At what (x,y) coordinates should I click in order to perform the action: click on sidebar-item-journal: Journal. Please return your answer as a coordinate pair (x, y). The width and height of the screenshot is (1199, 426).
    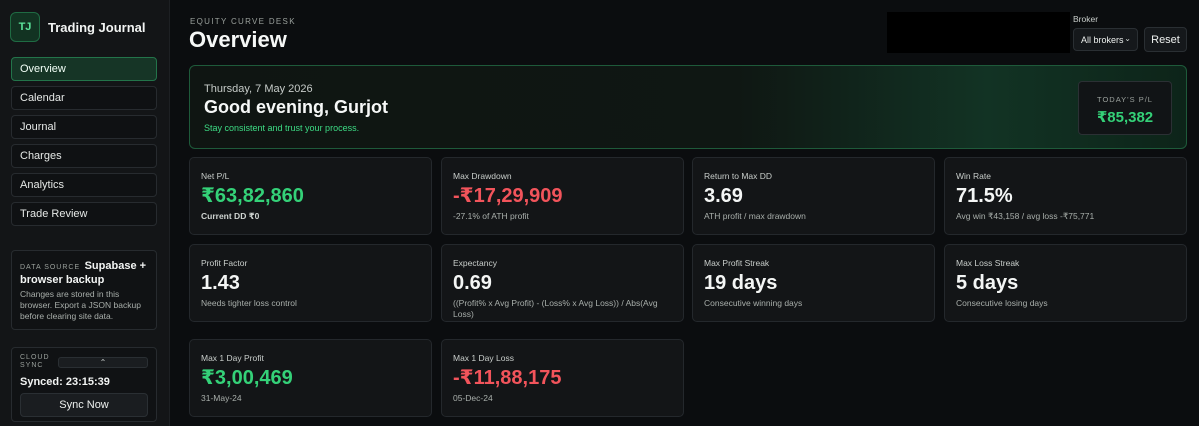
    Looking at the image, I should click on (84, 127).